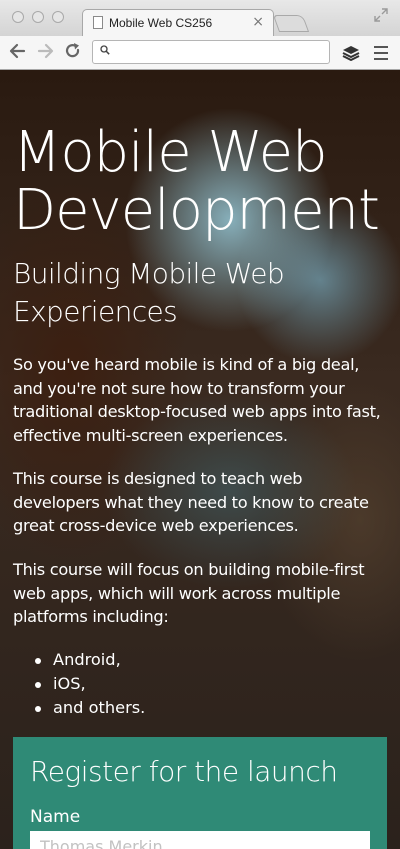 This screenshot has height=849, width=400. Describe the element at coordinates (98, 22) in the screenshot. I see `page-icon` at that location.